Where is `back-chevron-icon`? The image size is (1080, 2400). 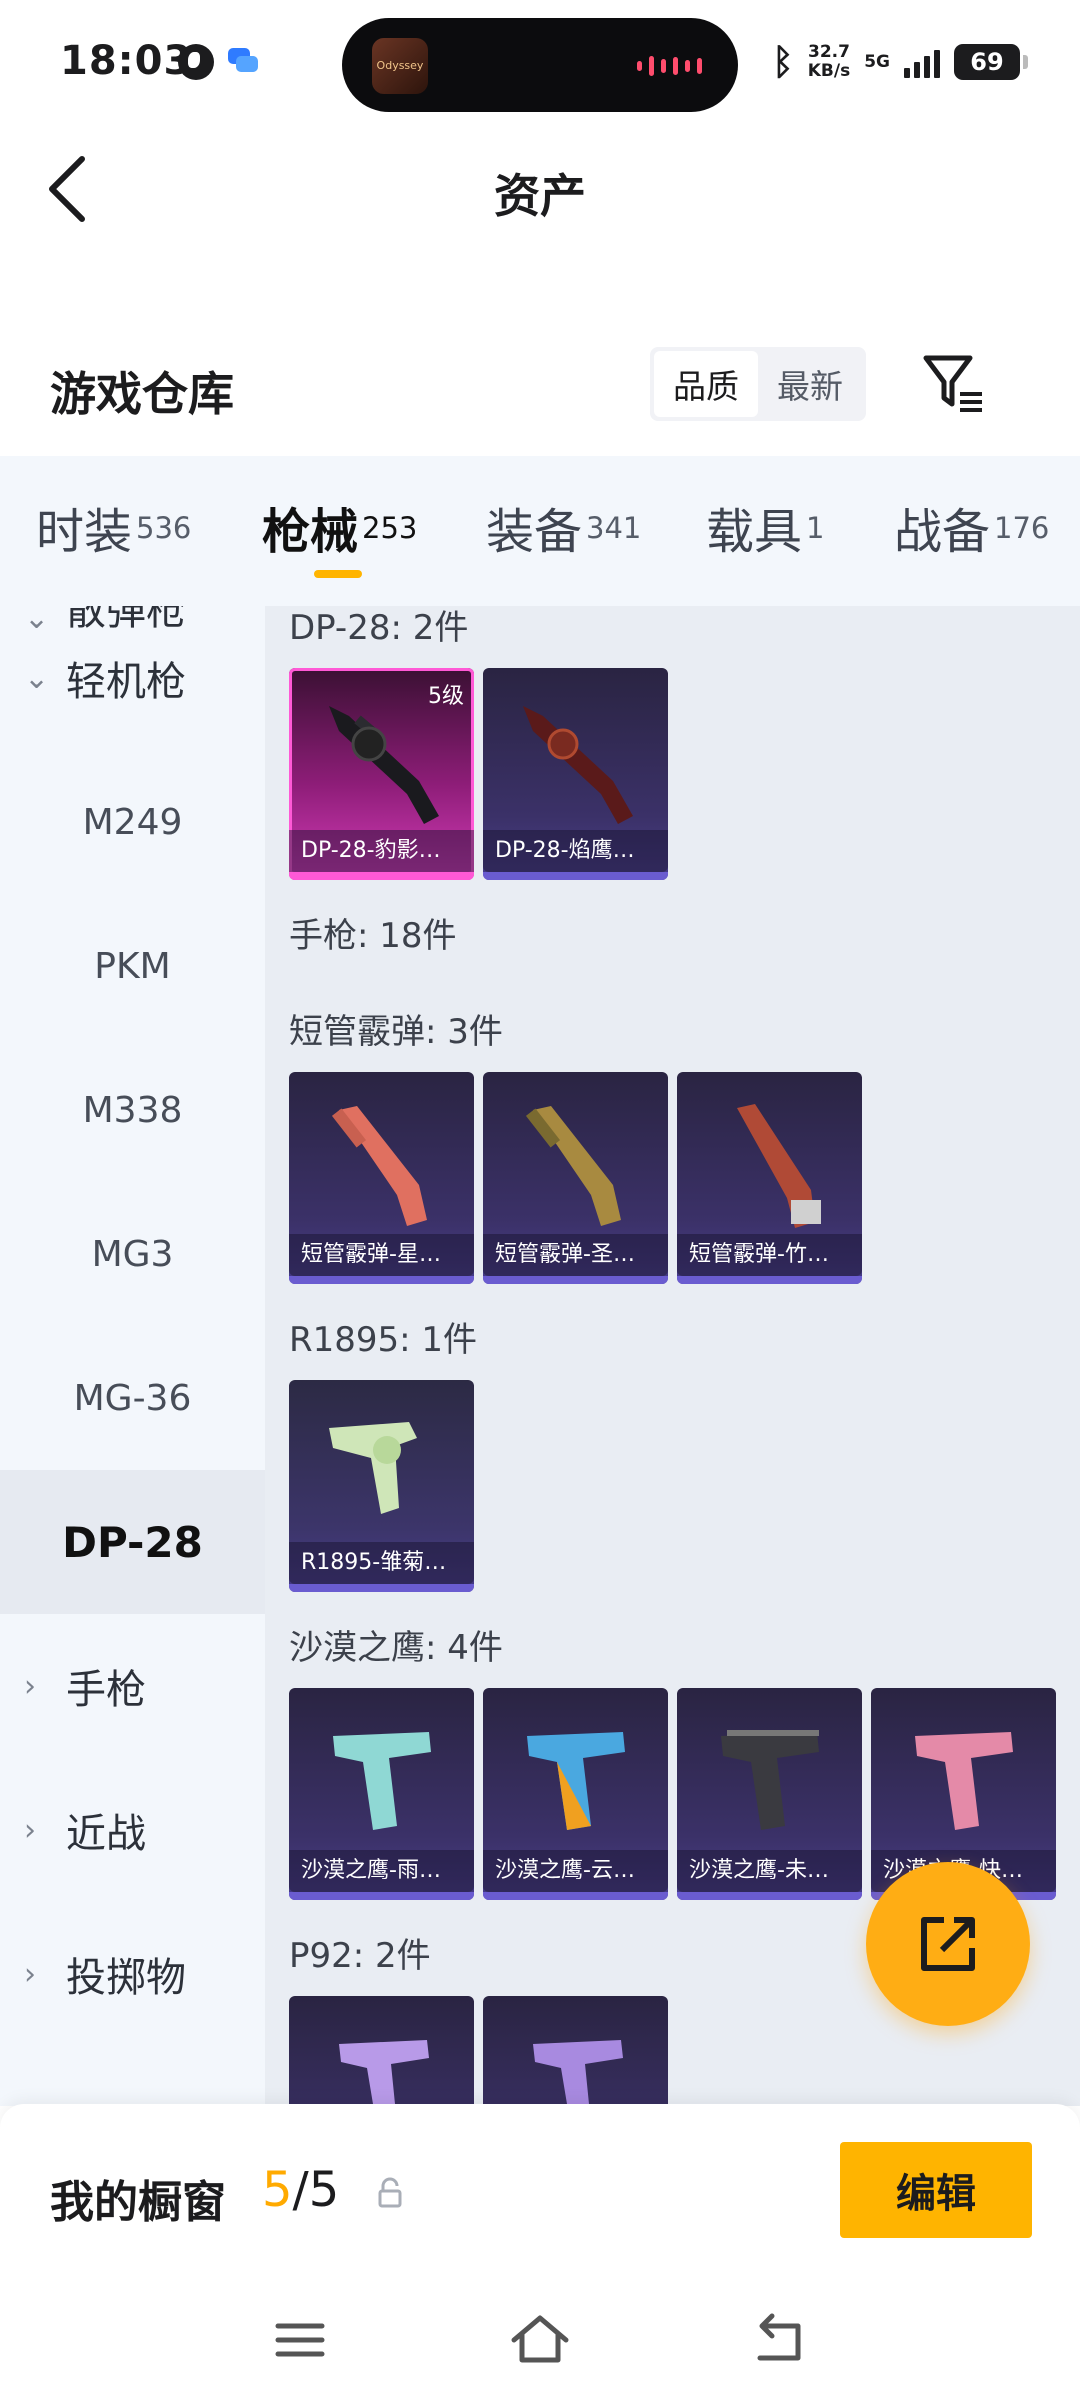
back-chevron-icon is located at coordinates (68, 189).